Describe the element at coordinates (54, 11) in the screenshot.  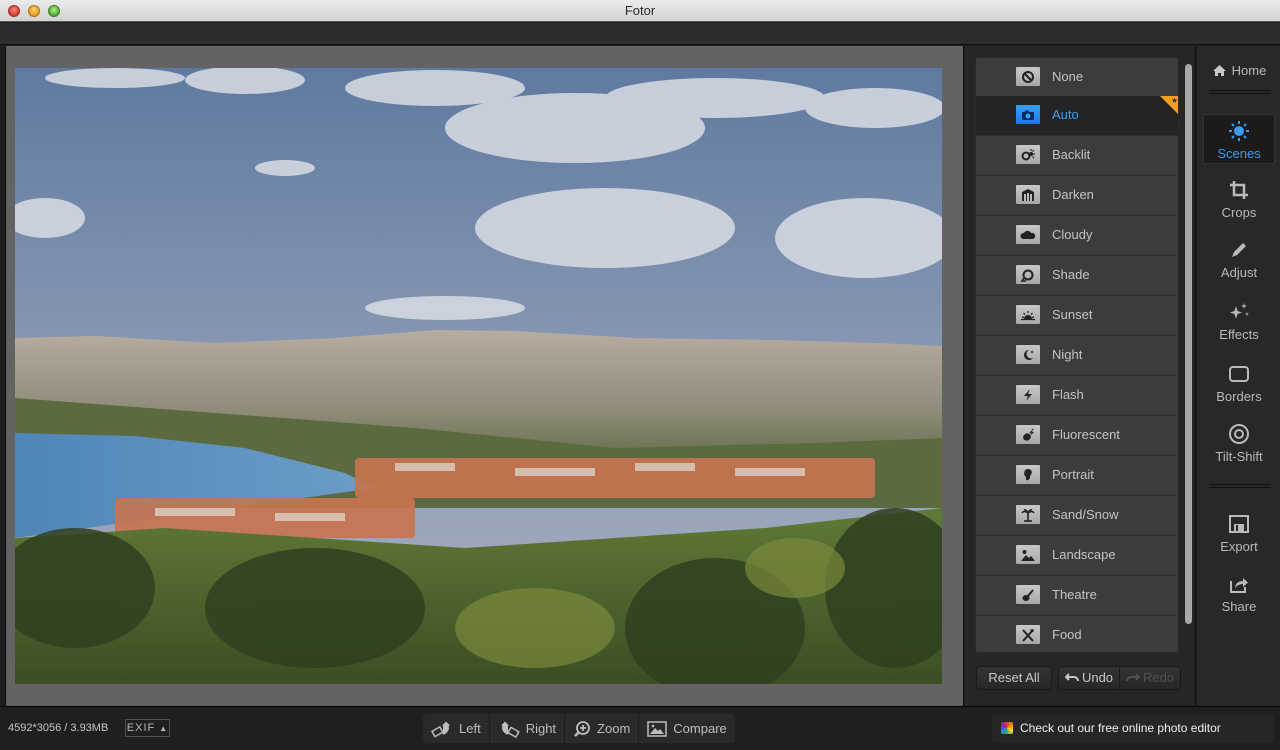
I see `maximize-window-button` at that location.